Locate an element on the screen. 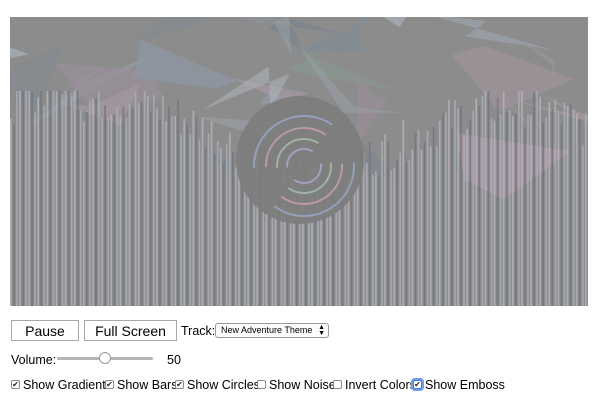 The height and width of the screenshot is (405, 600). fullscreen-button: Full Screen is located at coordinates (130, 330).